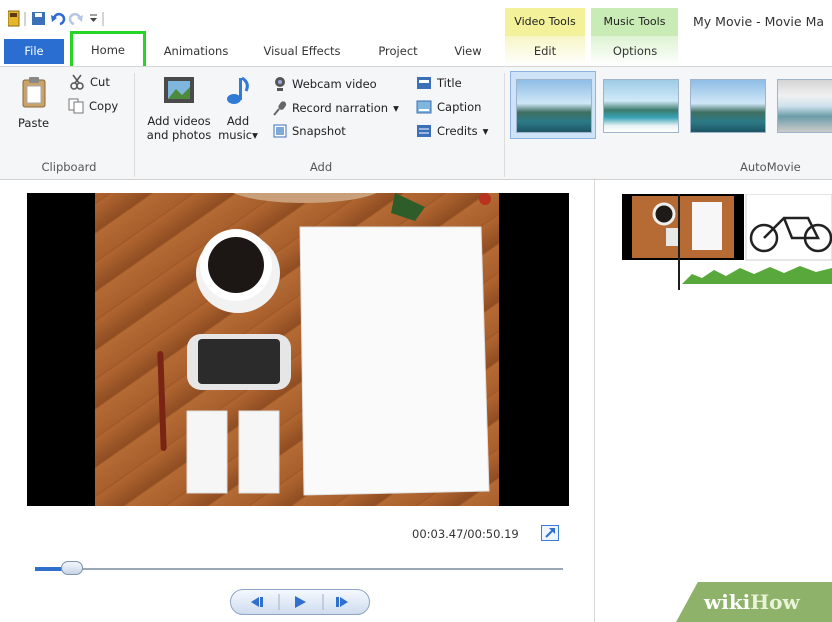  What do you see at coordinates (280, 84) in the screenshot?
I see `webcam-icon` at bounding box center [280, 84].